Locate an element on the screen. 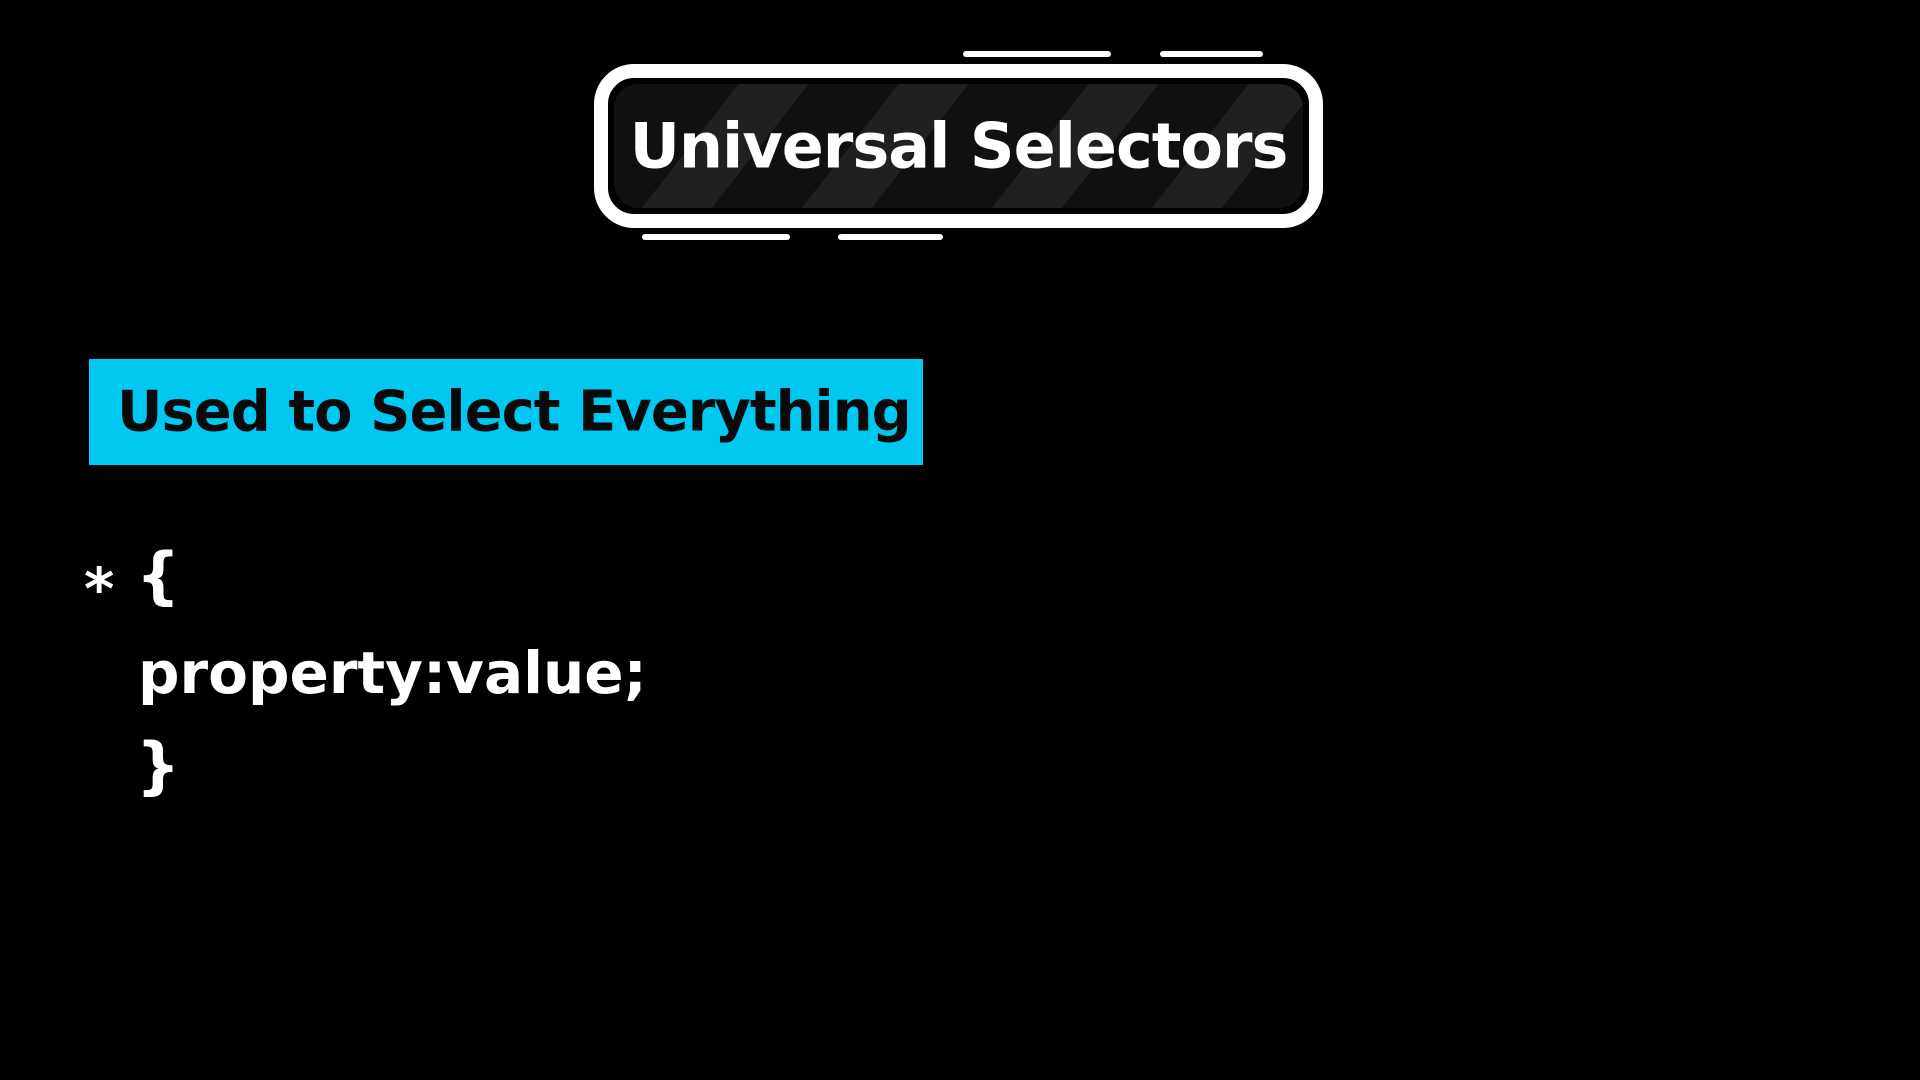 The width and height of the screenshot is (1920, 1080). title-deco-line-top-left is located at coordinates (1037, 54).